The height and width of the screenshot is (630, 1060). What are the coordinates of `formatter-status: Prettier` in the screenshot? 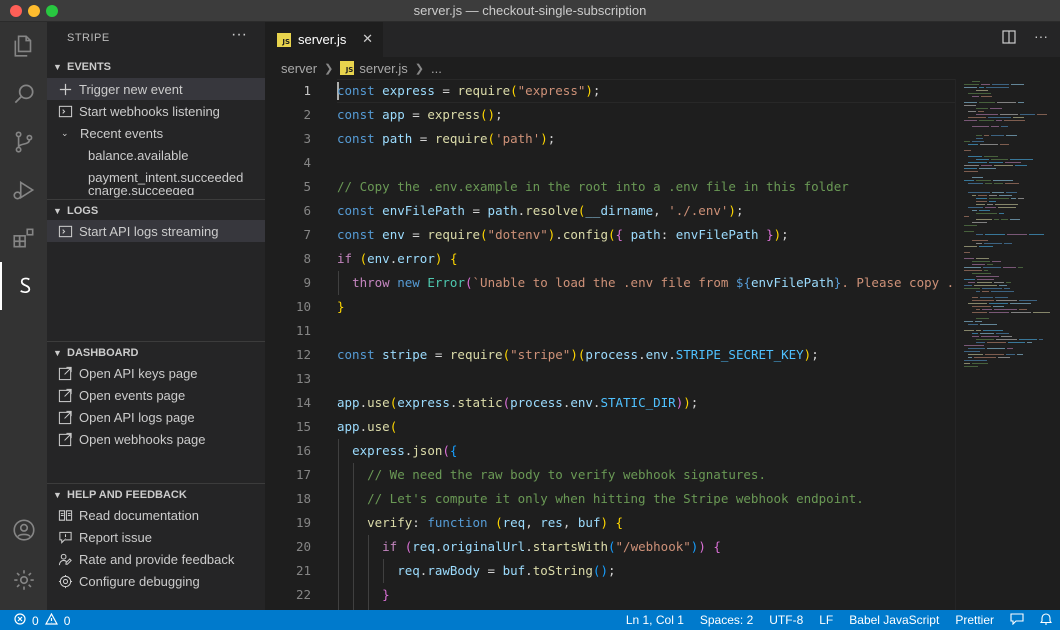 It's located at (974, 620).